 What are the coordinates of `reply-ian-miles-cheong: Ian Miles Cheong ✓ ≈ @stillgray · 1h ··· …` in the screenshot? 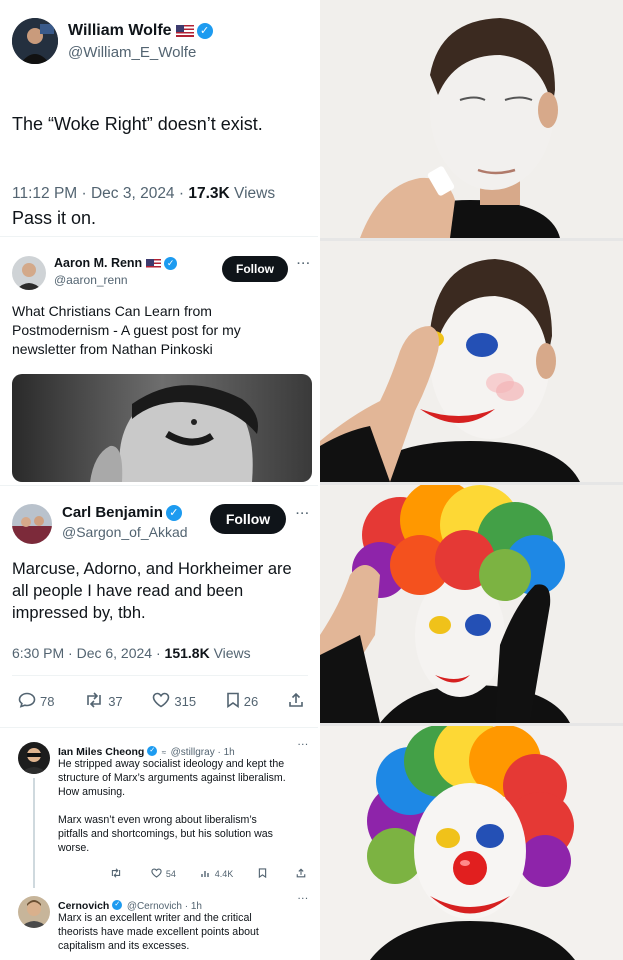 It's located at (159, 810).